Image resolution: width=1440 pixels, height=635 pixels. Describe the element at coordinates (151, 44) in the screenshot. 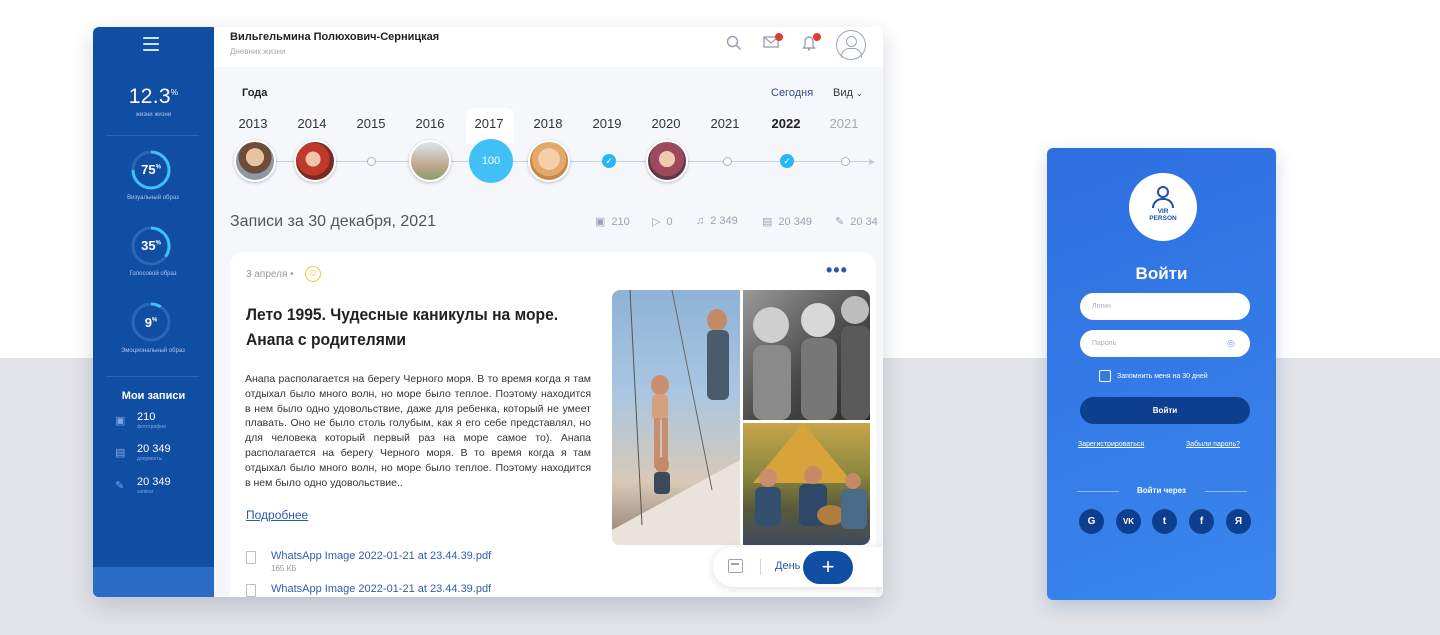

I see `menu-icon` at that location.